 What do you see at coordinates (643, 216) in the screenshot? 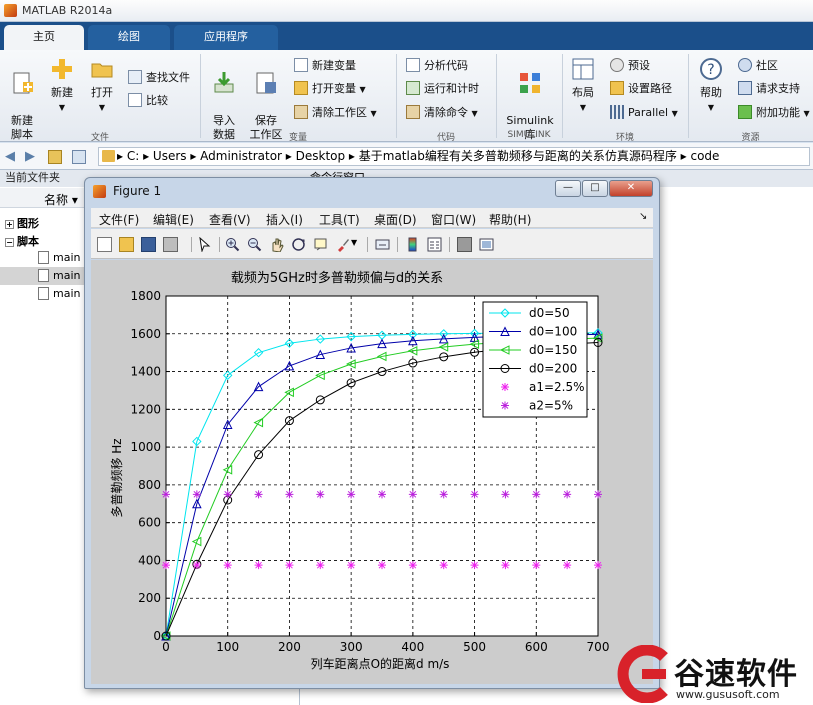
I see `menu-dock-arrow-icon: ↘` at bounding box center [643, 216].